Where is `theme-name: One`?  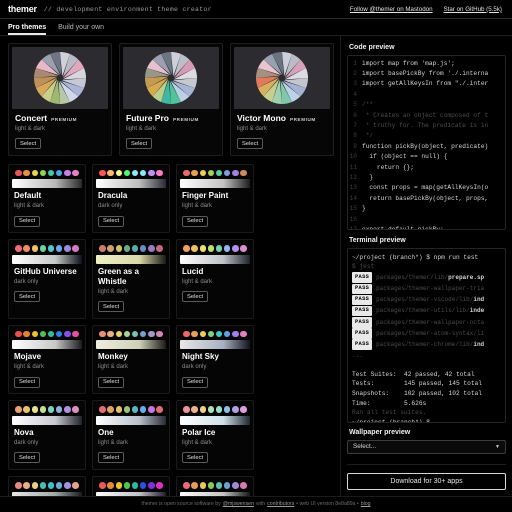
theme-name: One is located at coordinates (106, 432).